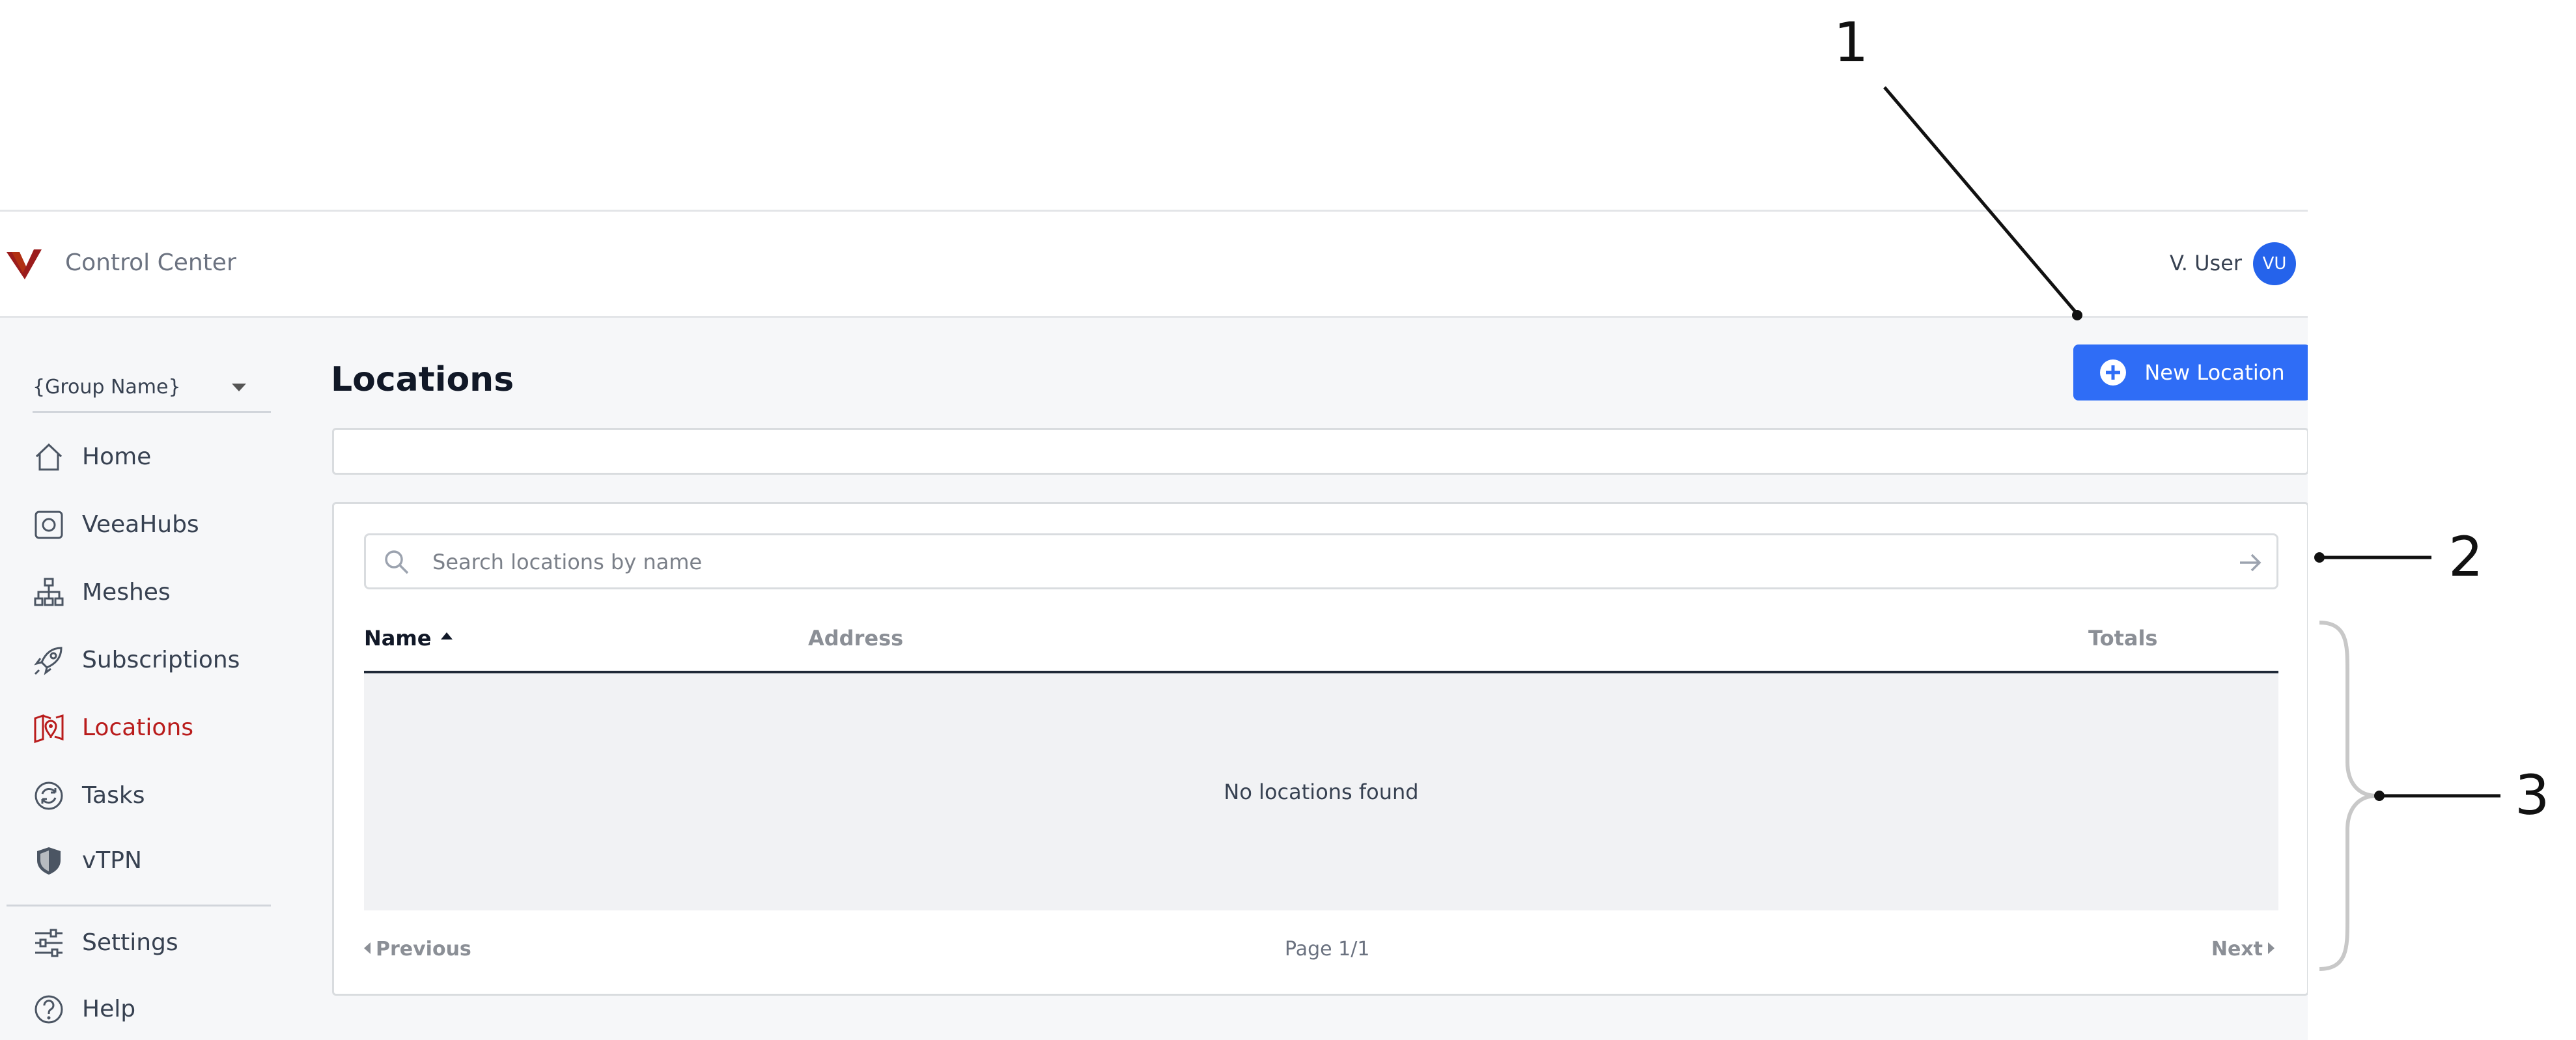 The image size is (2576, 1040). What do you see at coordinates (1852, 42) in the screenshot?
I see `callout-1: 1` at bounding box center [1852, 42].